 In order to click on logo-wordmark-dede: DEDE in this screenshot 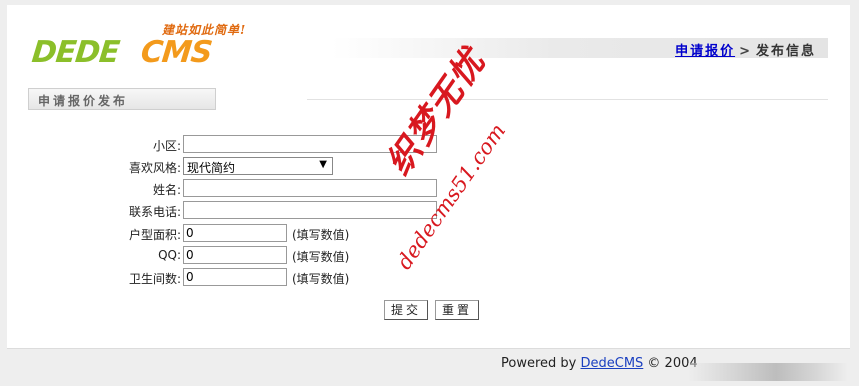, I will do `click(75, 52)`.